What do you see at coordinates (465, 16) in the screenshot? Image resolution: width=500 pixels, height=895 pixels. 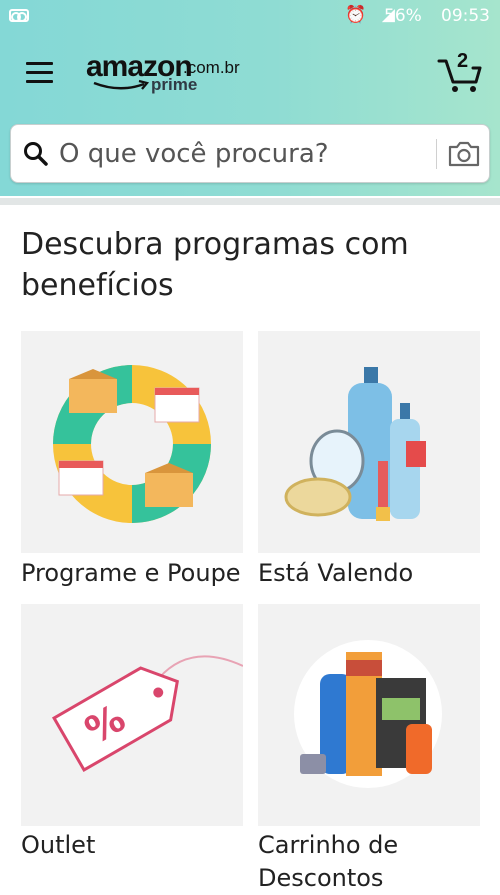 I see `clock: 09:53` at bounding box center [465, 16].